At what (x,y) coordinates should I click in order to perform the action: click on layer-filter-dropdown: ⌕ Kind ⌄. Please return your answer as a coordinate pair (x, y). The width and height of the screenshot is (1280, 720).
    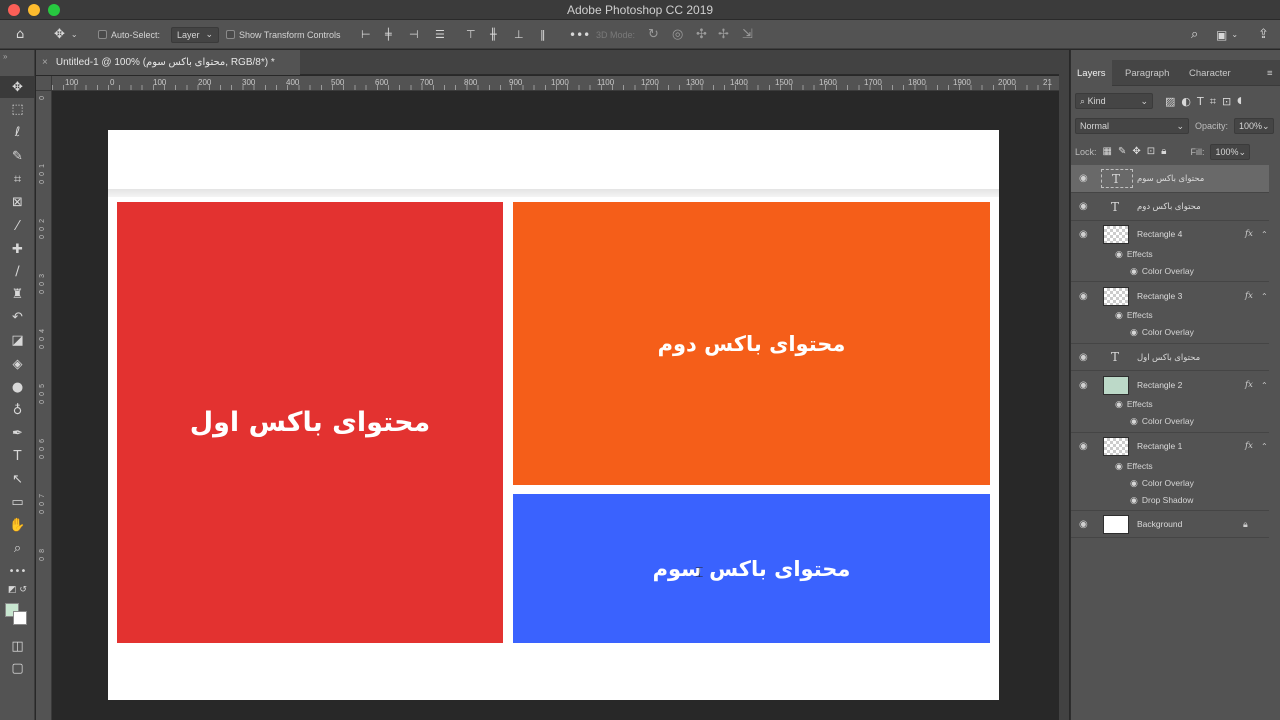
    Looking at the image, I should click on (1114, 101).